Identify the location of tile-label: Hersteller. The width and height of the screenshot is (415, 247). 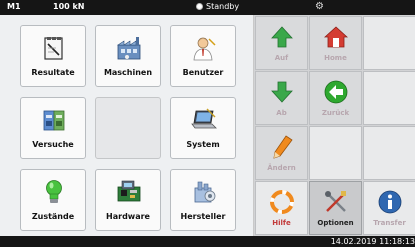
(203, 216).